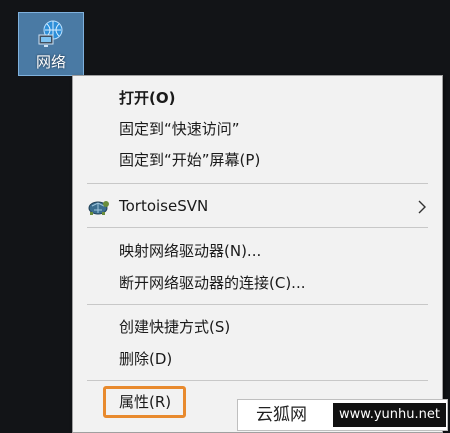  I want to click on menu-item-create-shortcut: 创建快捷方式(S), so click(257, 327).